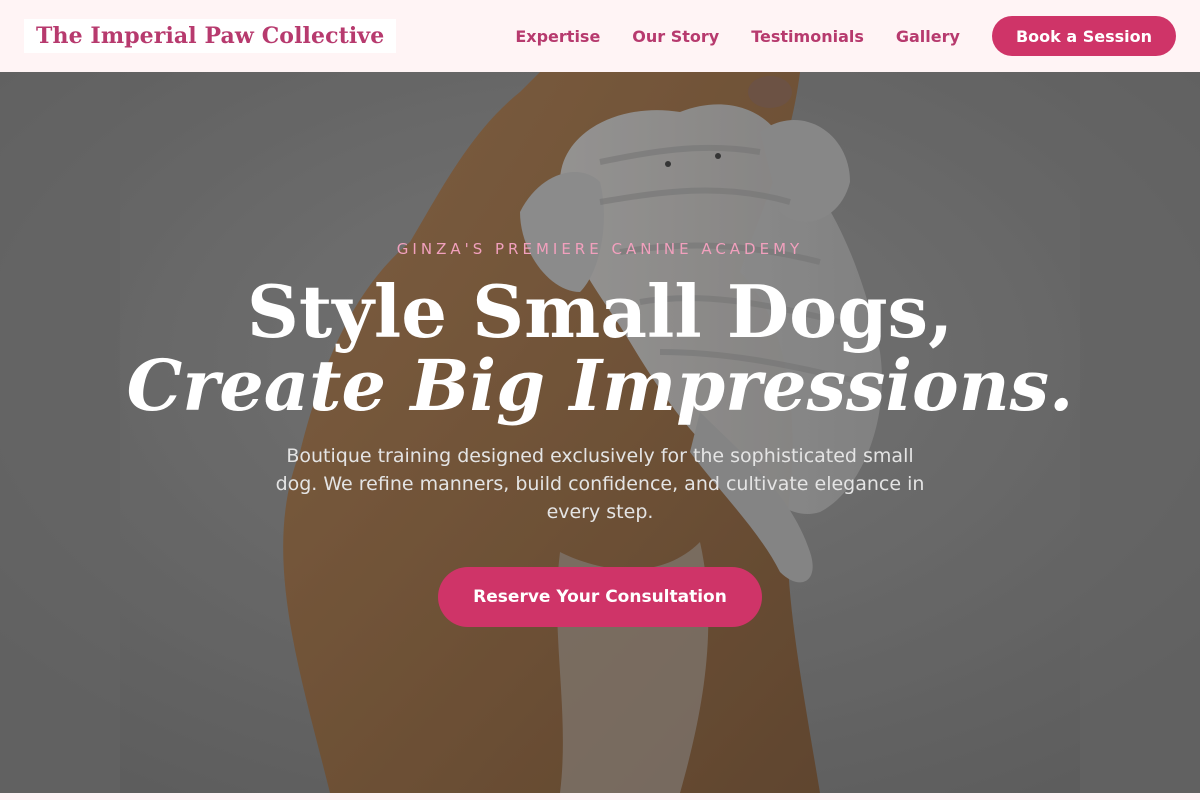 Image resolution: width=1200 pixels, height=800 pixels. I want to click on book-session-button: Book a Session, so click(1083, 36).